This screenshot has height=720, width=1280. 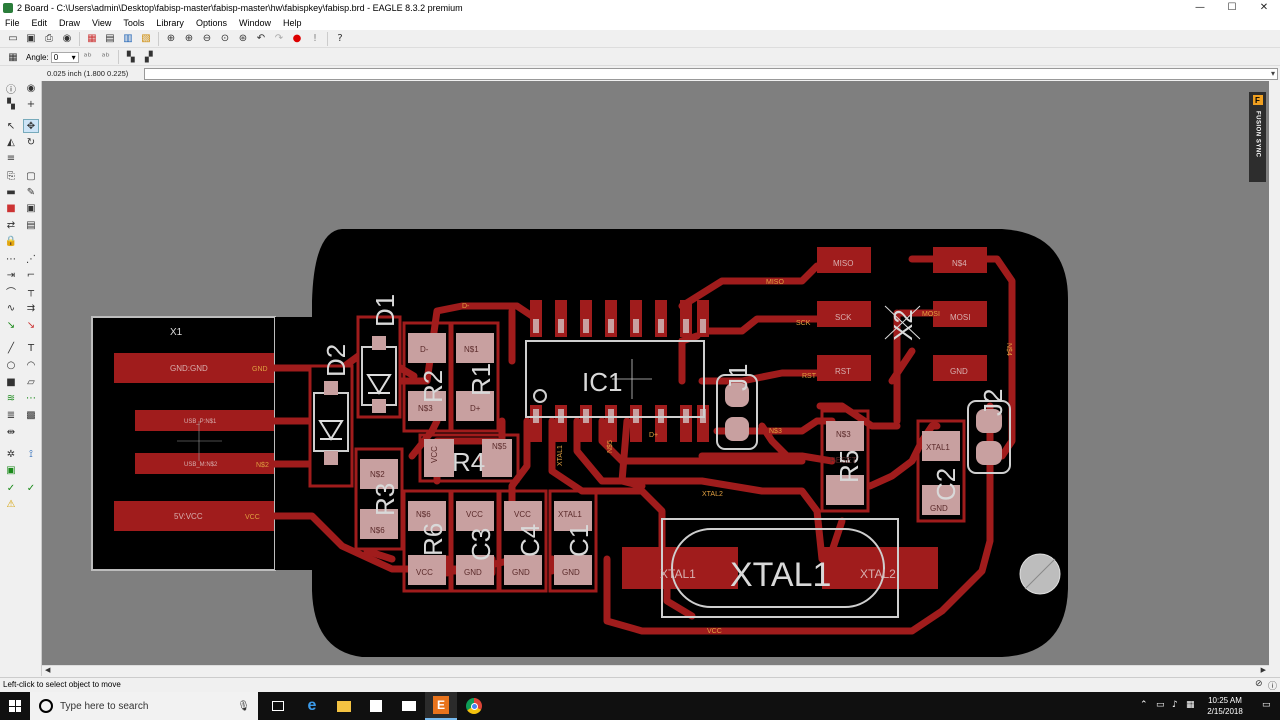 I want to click on stop-icon: ●, so click(x=297, y=39).